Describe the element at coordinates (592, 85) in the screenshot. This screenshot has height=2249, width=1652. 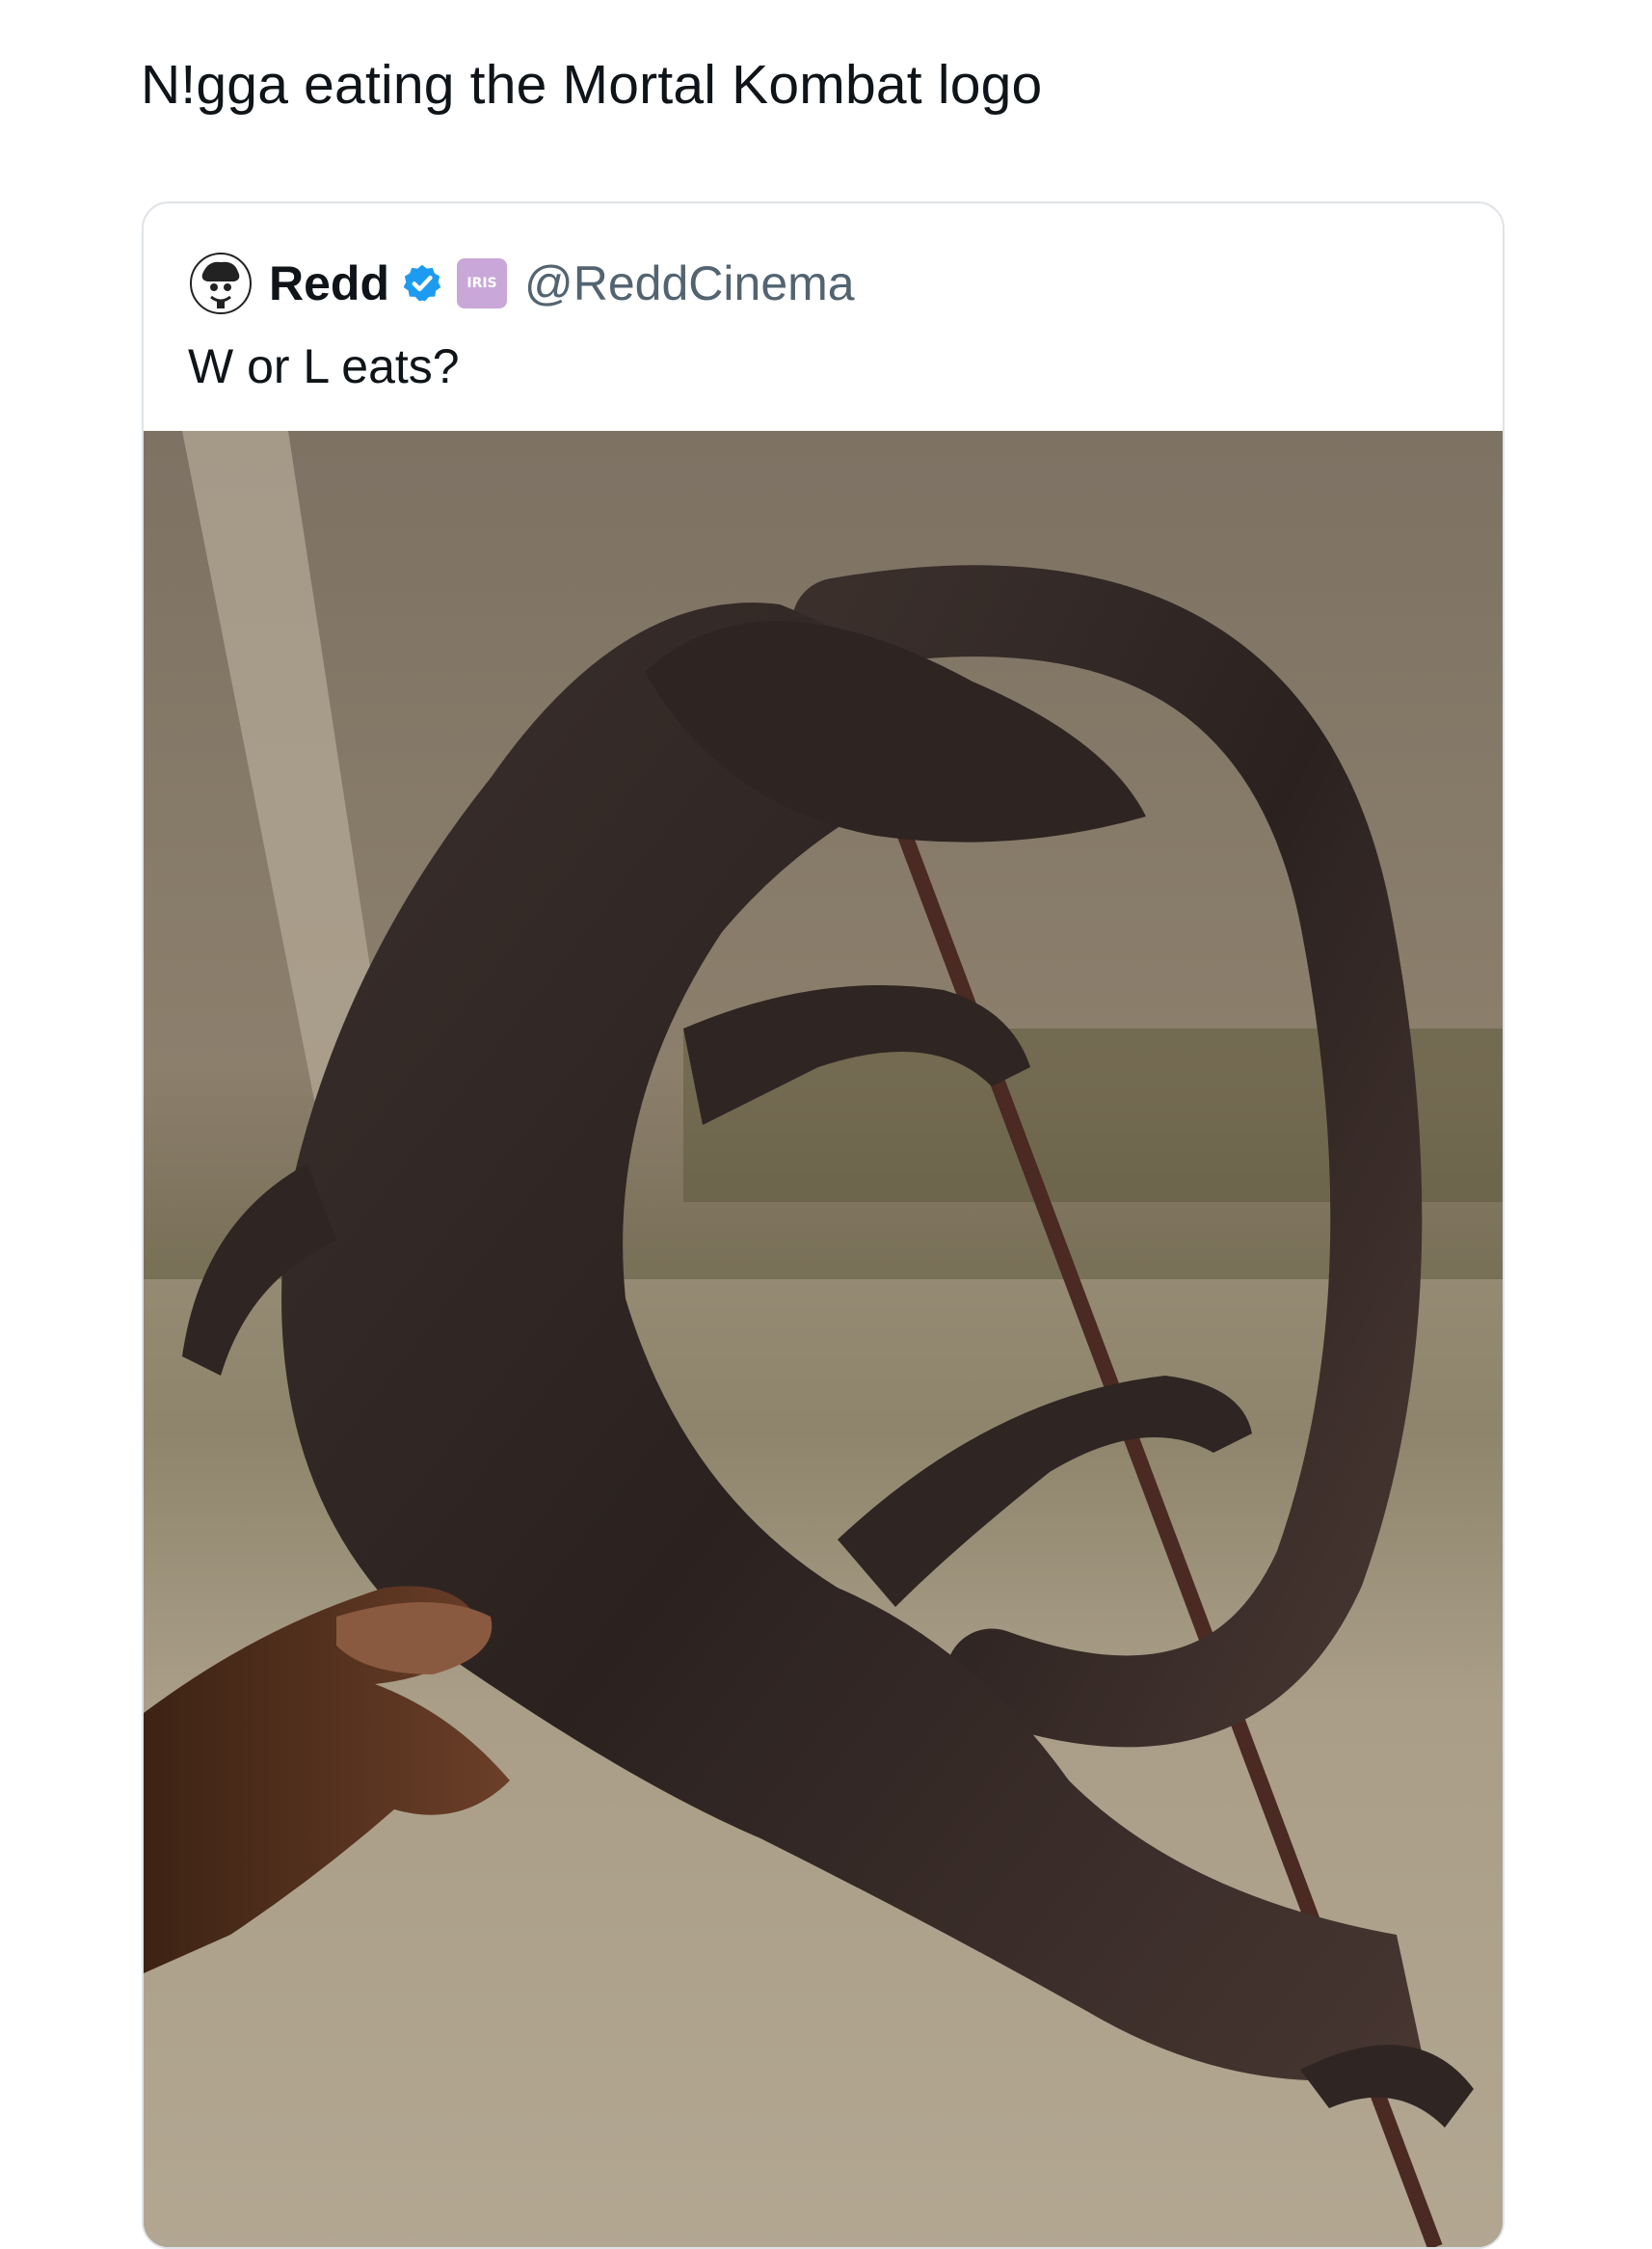
I see `post-text: N!gga eating the Mortal Kombat logo` at that location.